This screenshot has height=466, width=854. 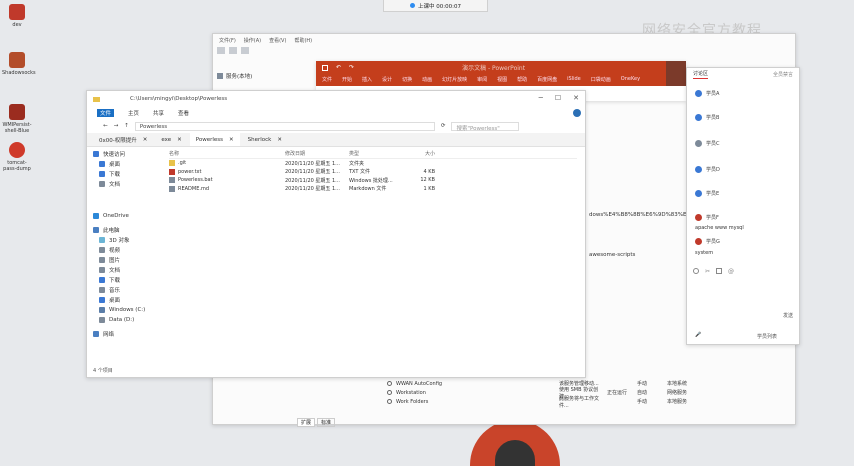 What do you see at coordinates (630, 80) in the screenshot?
I see `ppt-tab: OneKey` at bounding box center [630, 80].